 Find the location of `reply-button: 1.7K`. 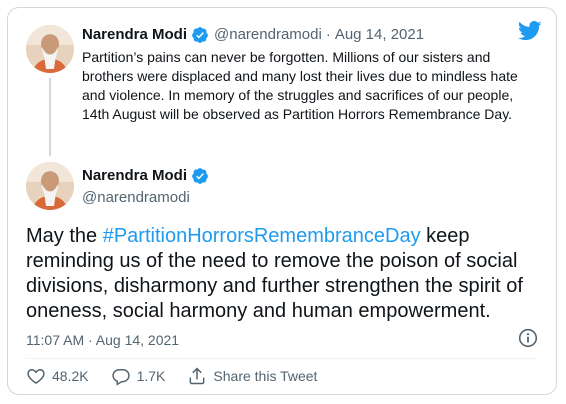

reply-button: 1.7K is located at coordinates (138, 376).